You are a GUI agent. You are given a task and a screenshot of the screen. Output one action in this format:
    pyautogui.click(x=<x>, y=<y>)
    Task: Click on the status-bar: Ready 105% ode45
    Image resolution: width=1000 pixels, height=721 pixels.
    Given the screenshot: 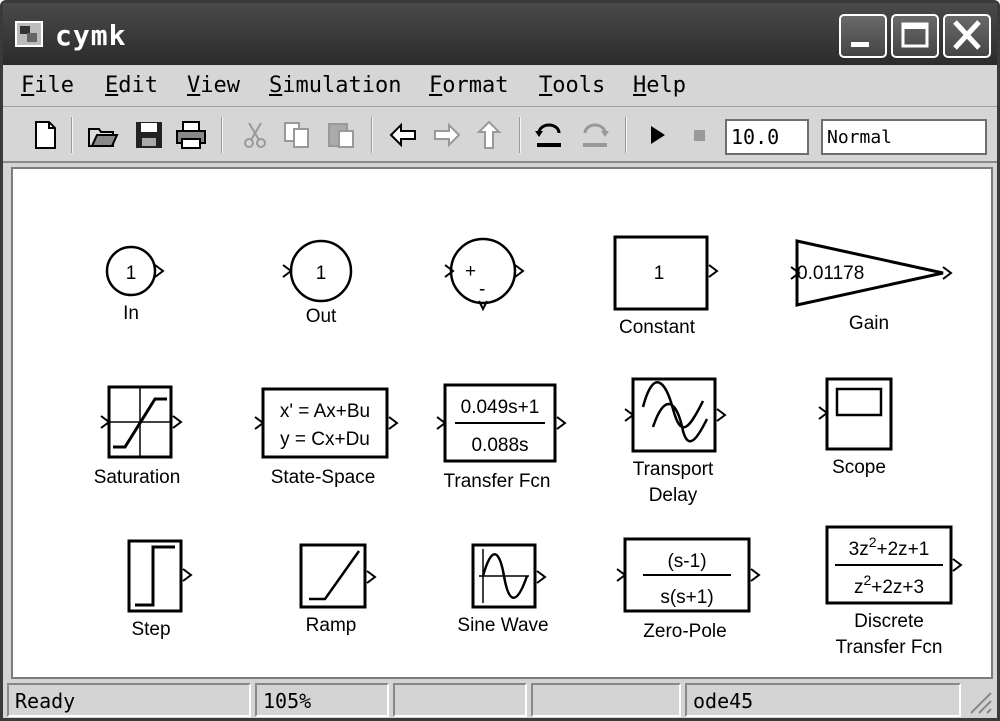 What is the action you would take?
    pyautogui.click(x=500, y=699)
    